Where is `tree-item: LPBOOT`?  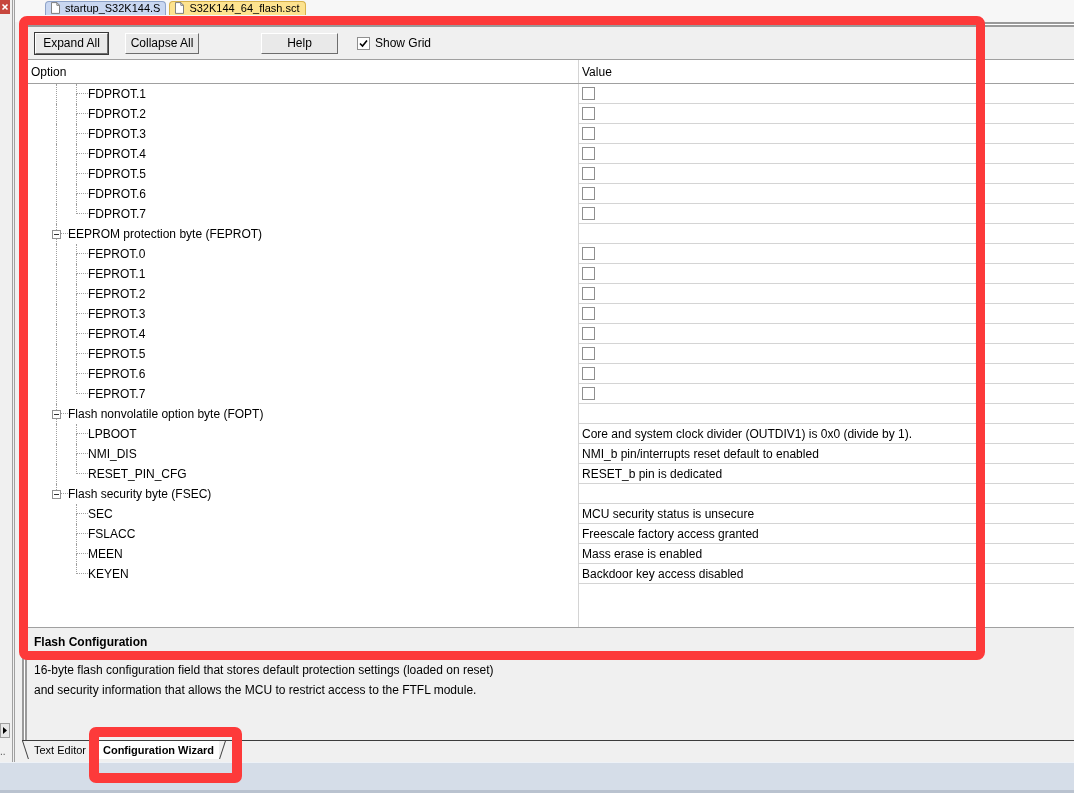
tree-item: LPBOOT is located at coordinates (112, 434).